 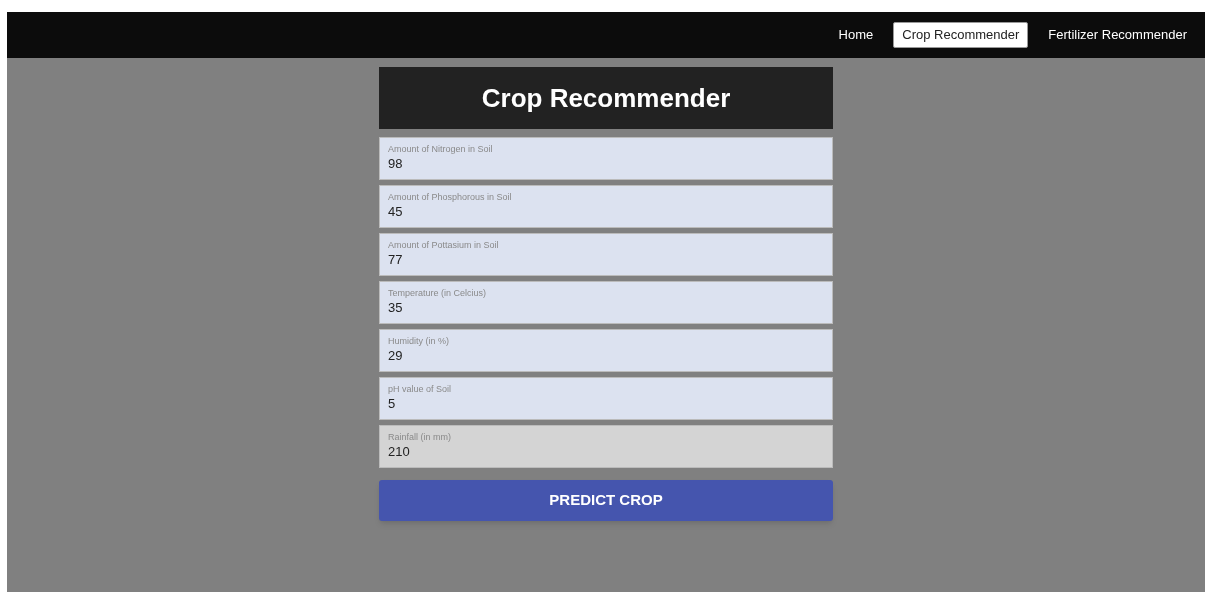 What do you see at coordinates (396, 260) in the screenshot?
I see `field-value: 77` at bounding box center [396, 260].